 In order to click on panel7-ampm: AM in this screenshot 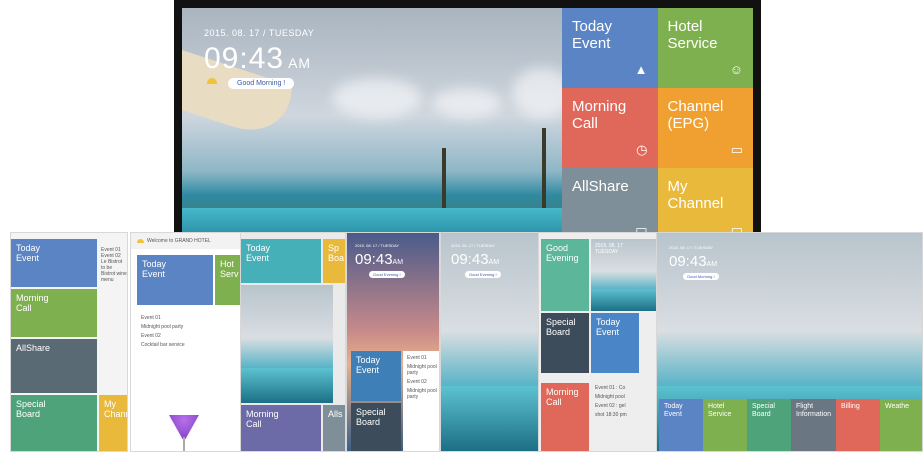, I will do `click(712, 264)`.